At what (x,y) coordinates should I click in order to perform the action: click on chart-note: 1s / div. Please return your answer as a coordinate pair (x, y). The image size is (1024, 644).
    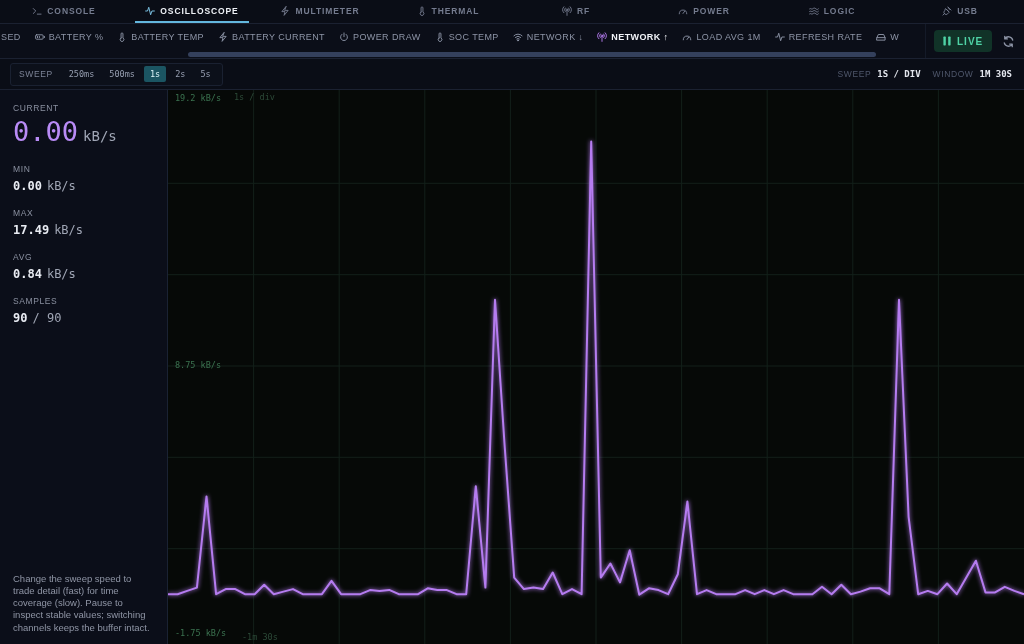
    Looking at the image, I should click on (254, 97).